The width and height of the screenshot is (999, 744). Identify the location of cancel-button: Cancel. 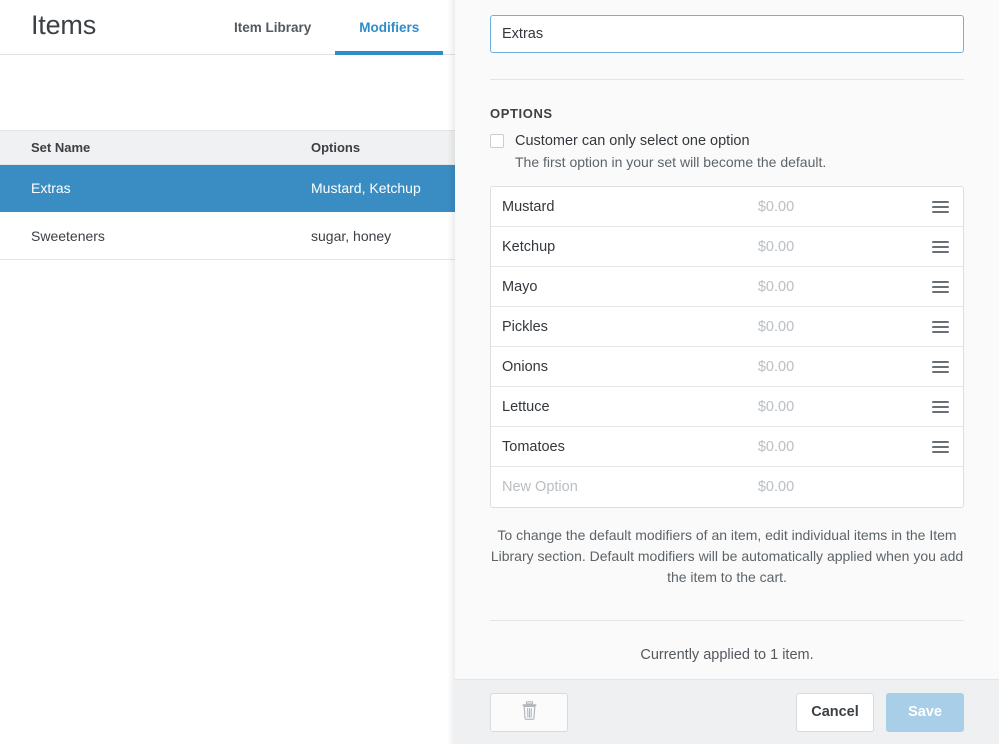
(835, 712).